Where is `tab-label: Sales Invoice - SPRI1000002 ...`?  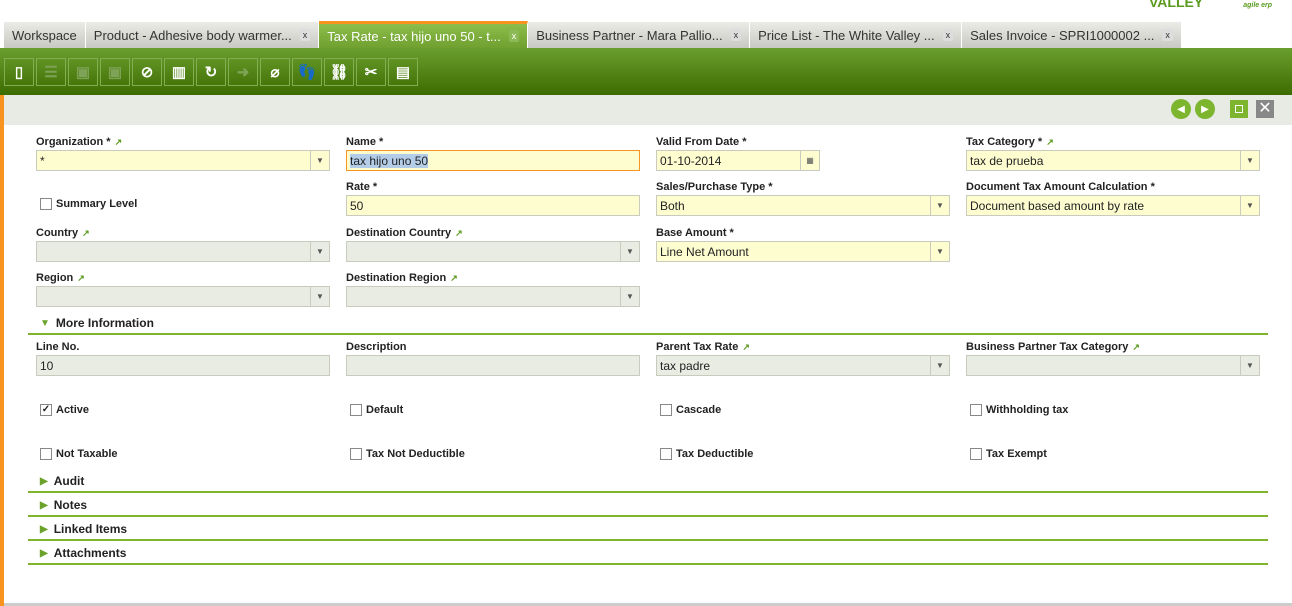 tab-label: Sales Invoice - SPRI1000002 ... is located at coordinates (1062, 35).